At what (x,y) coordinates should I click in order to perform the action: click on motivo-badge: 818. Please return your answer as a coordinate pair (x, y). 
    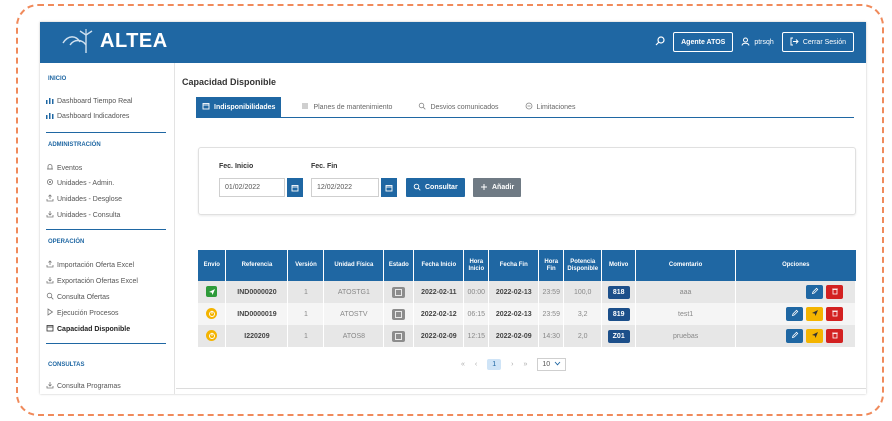
    Looking at the image, I should click on (618, 292).